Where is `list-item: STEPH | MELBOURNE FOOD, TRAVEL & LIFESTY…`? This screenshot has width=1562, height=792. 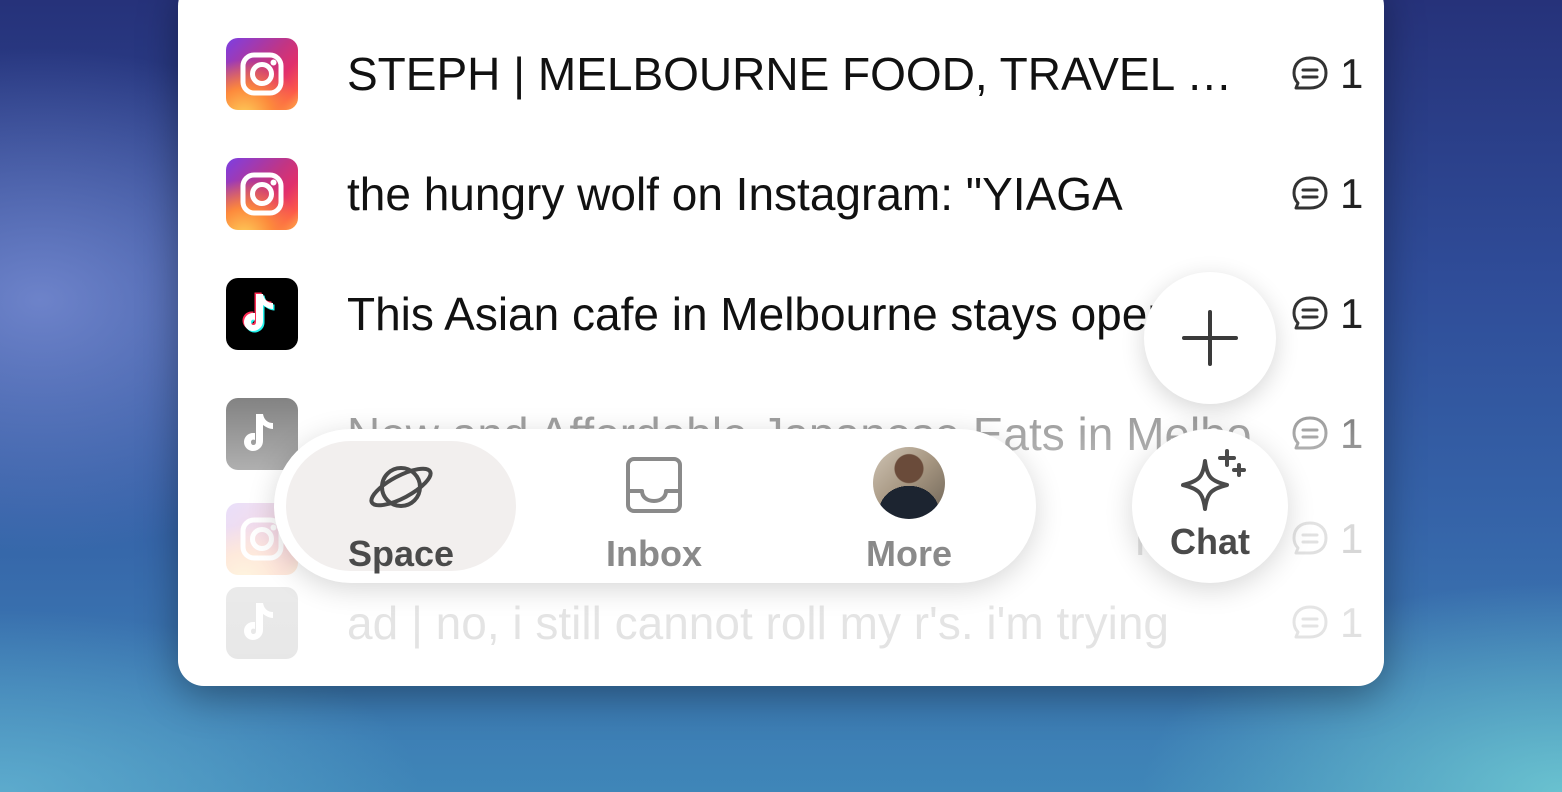 list-item: STEPH | MELBOURNE FOOD, TRAVEL & LIFESTY… is located at coordinates (781, 74).